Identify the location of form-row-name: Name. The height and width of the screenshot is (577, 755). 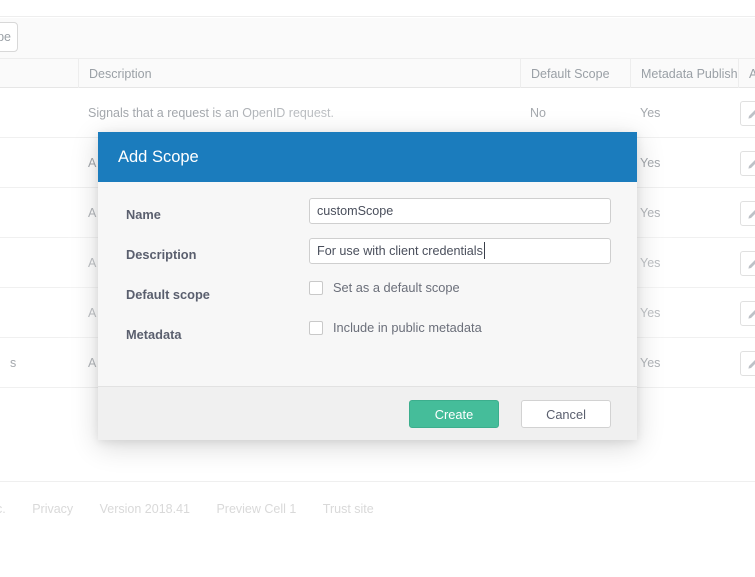
(367, 218).